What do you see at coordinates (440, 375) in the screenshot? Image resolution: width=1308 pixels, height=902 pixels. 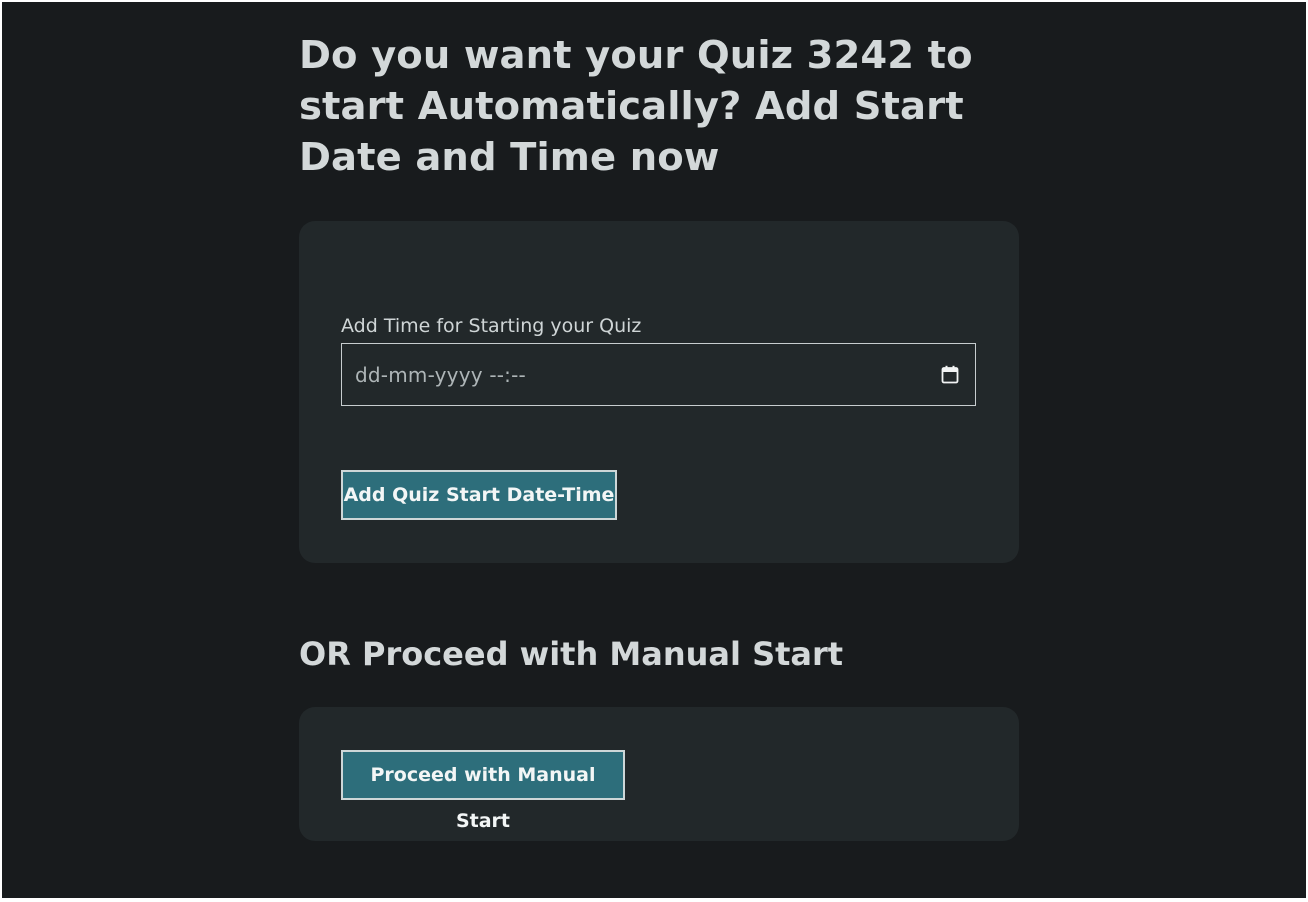 I see `datetime-placeholder: dd-mm-yyyy --:--` at bounding box center [440, 375].